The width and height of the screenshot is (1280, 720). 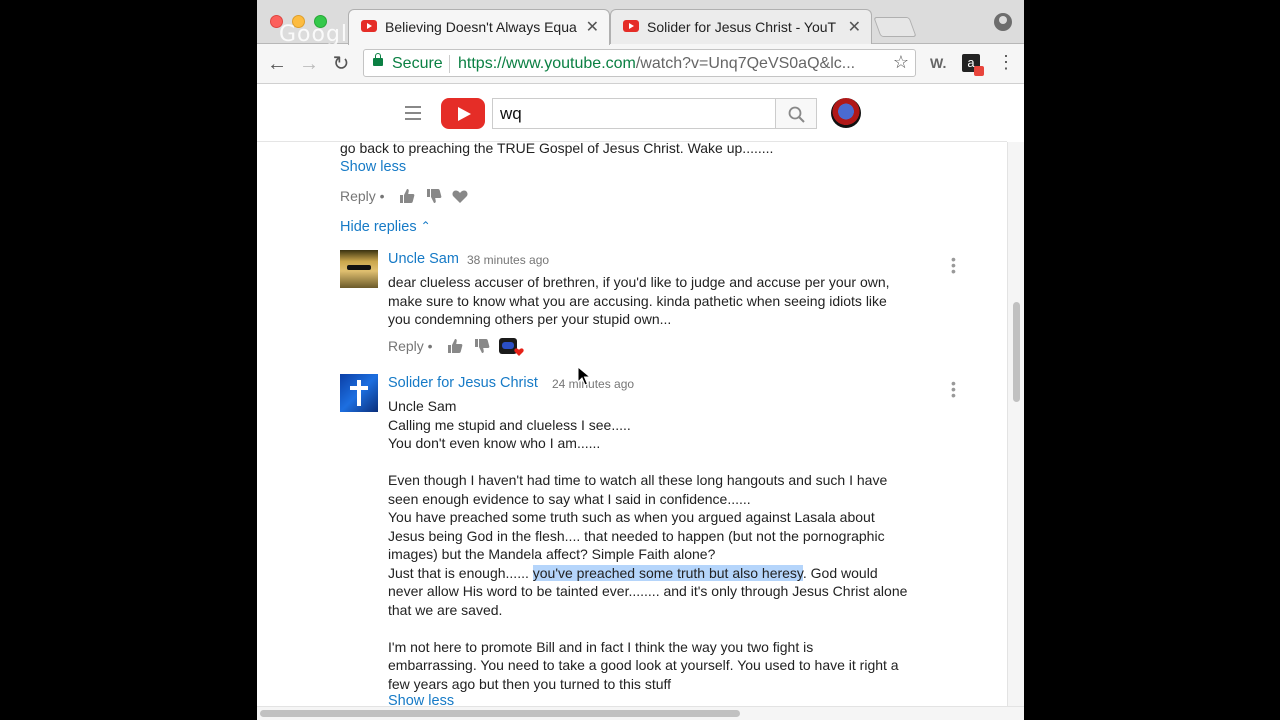 What do you see at coordinates (463, 113) in the screenshot?
I see `youtube-logo` at bounding box center [463, 113].